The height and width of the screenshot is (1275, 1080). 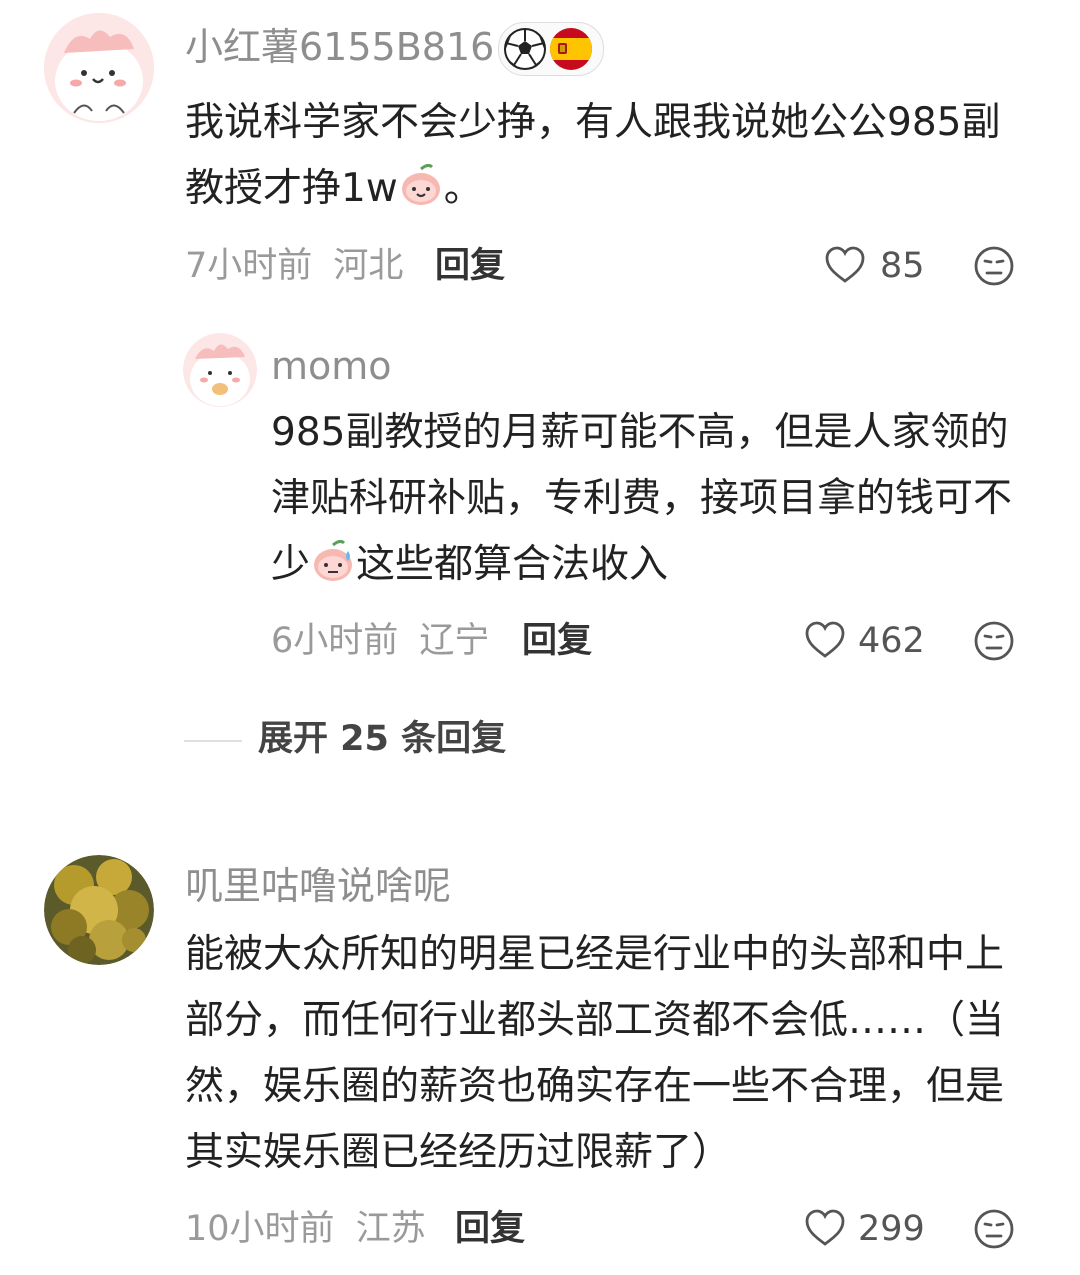 What do you see at coordinates (593, 155) in the screenshot?
I see `comment-text: 我说科学家不会少挣，有人跟我说她公公985副教授才挣1w。` at bounding box center [593, 155].